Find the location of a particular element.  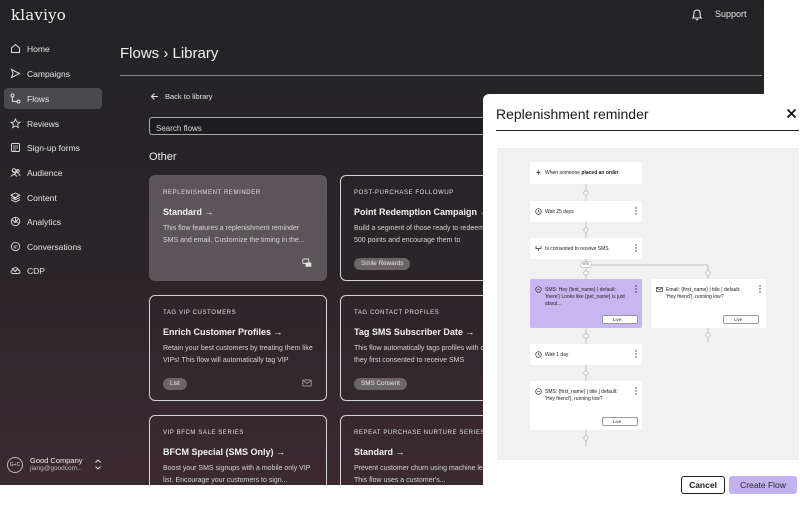

back-to-library-link: Back to library is located at coordinates (181, 96).